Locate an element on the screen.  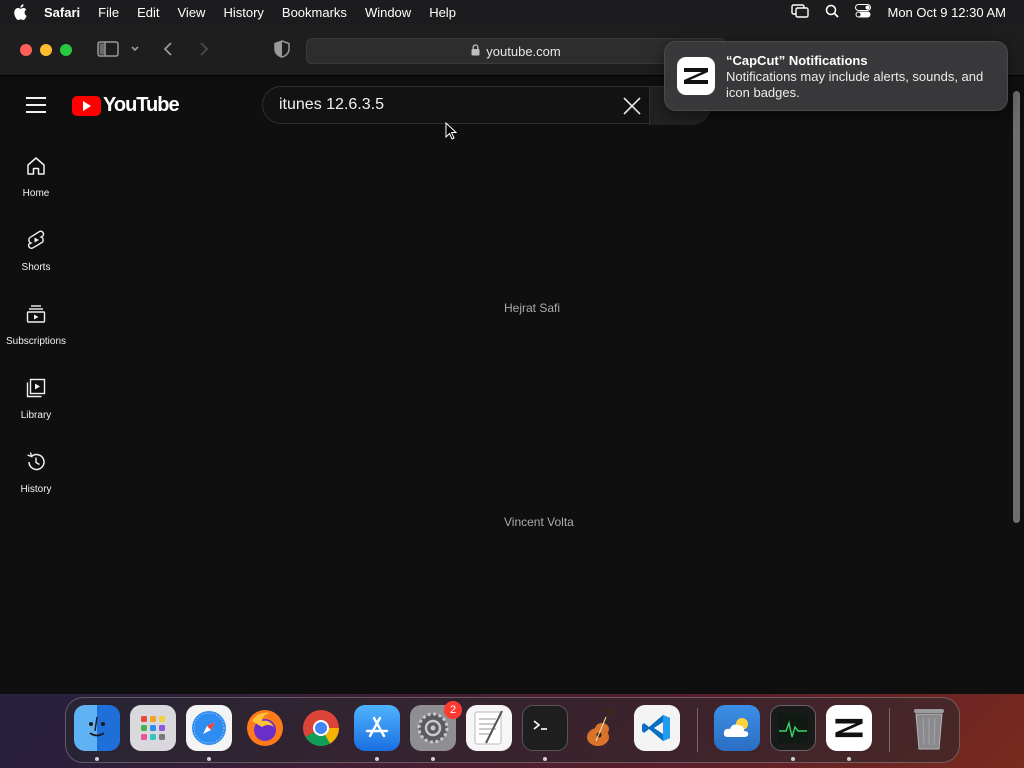
window-close-button is located at coordinates (26, 50).